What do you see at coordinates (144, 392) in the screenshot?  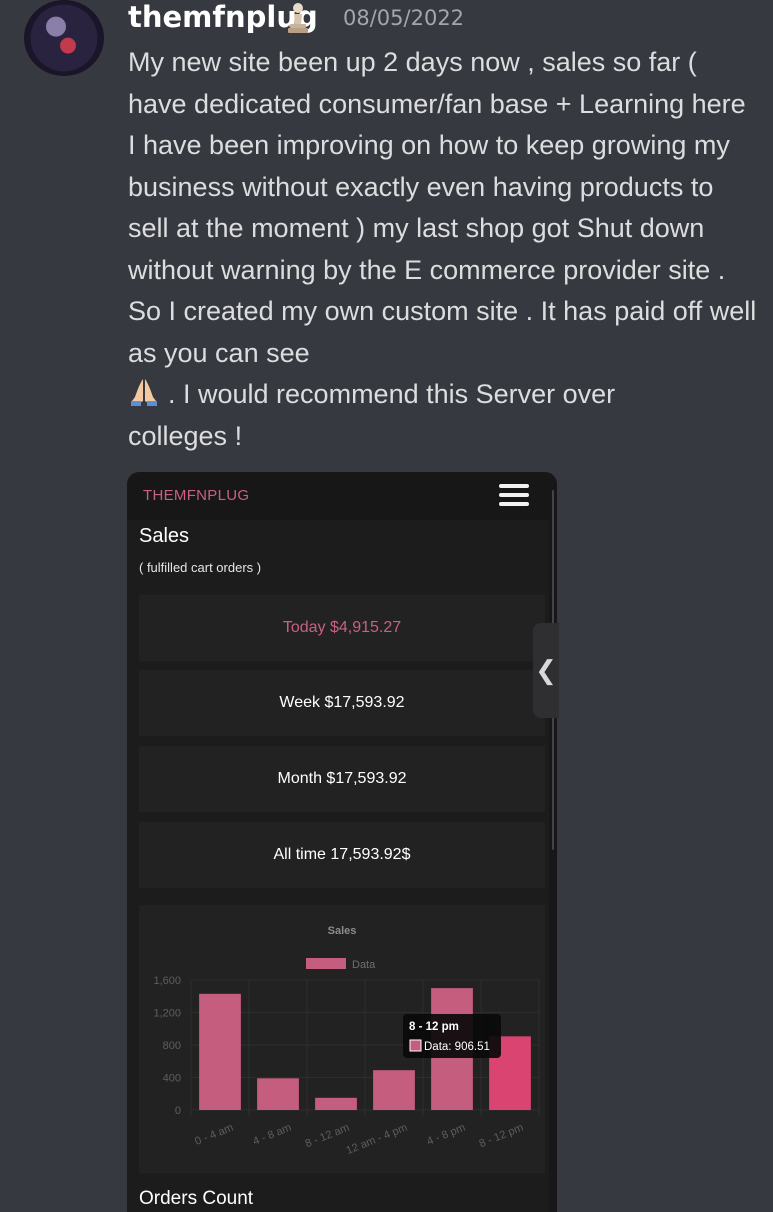 I see `folded-hands-icon` at bounding box center [144, 392].